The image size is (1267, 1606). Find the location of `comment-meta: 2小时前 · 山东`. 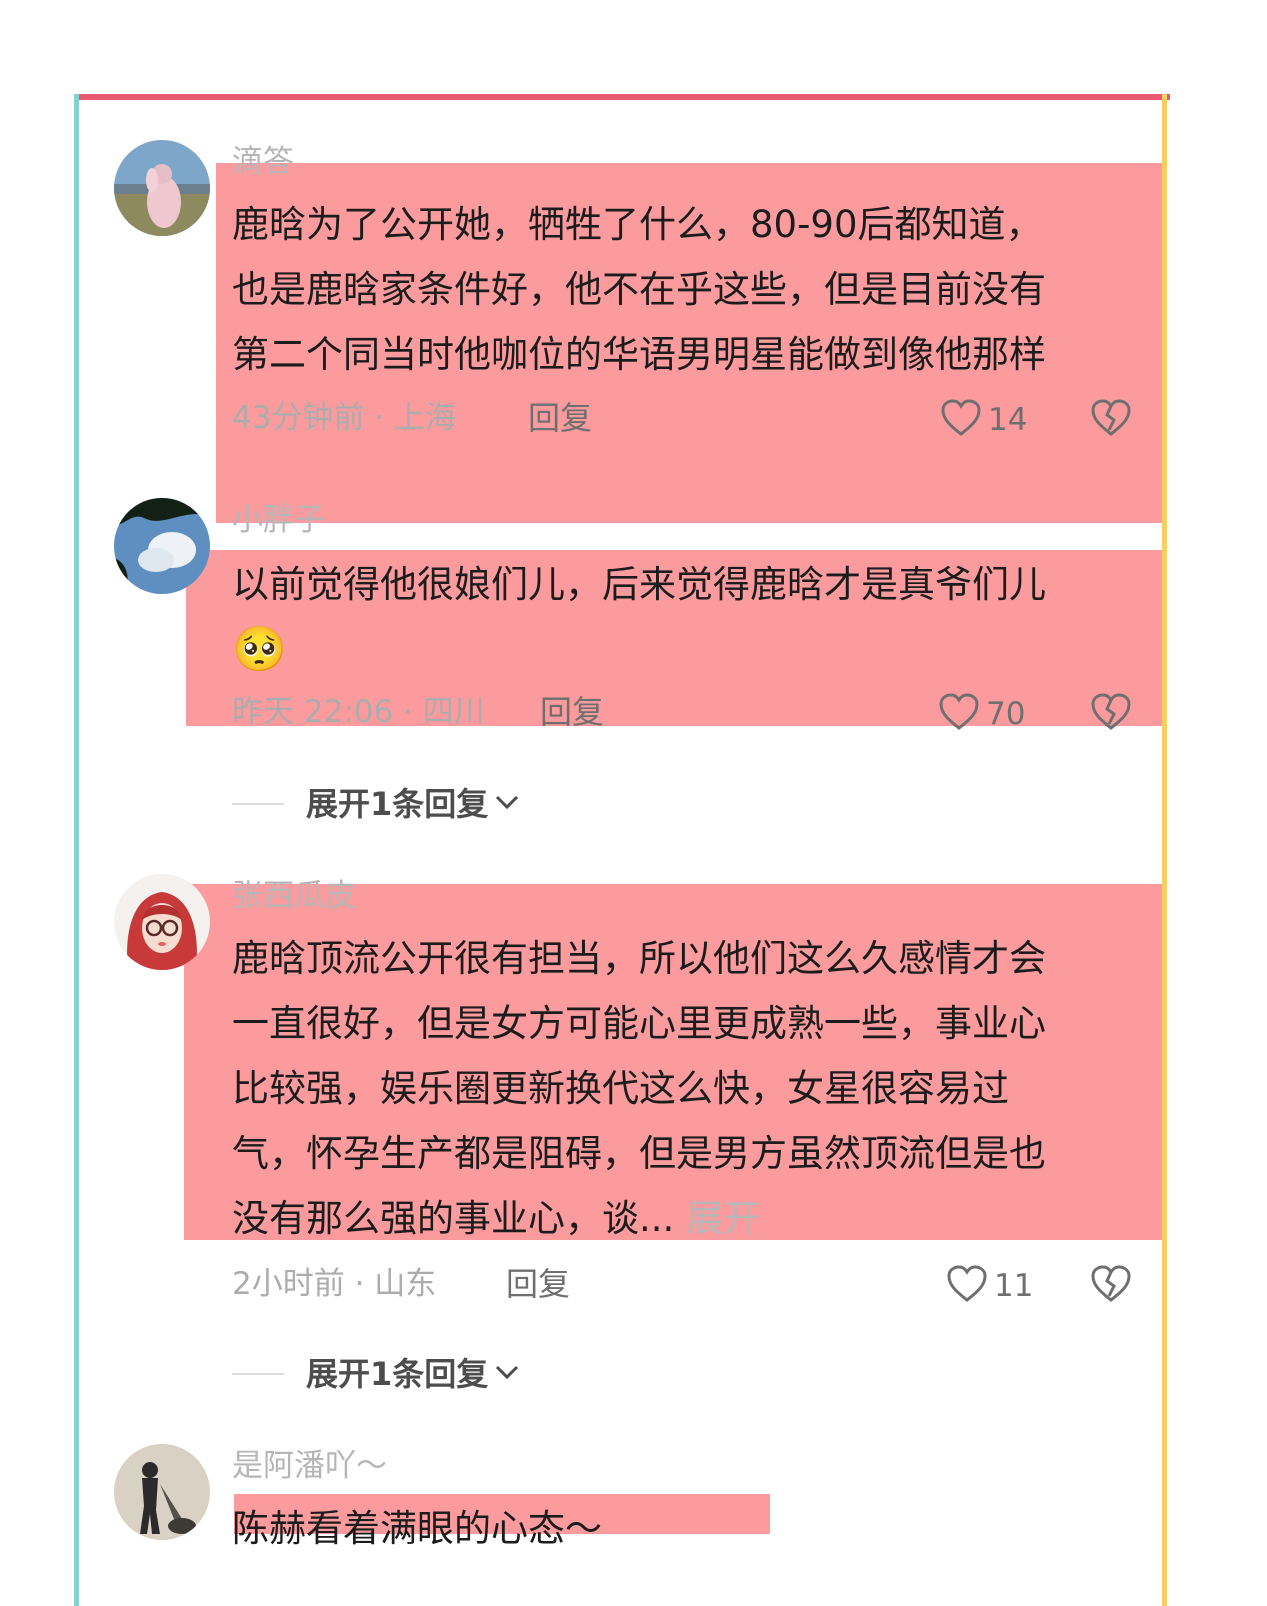

comment-meta: 2小时前 · 山东 is located at coordinates (334, 1284).